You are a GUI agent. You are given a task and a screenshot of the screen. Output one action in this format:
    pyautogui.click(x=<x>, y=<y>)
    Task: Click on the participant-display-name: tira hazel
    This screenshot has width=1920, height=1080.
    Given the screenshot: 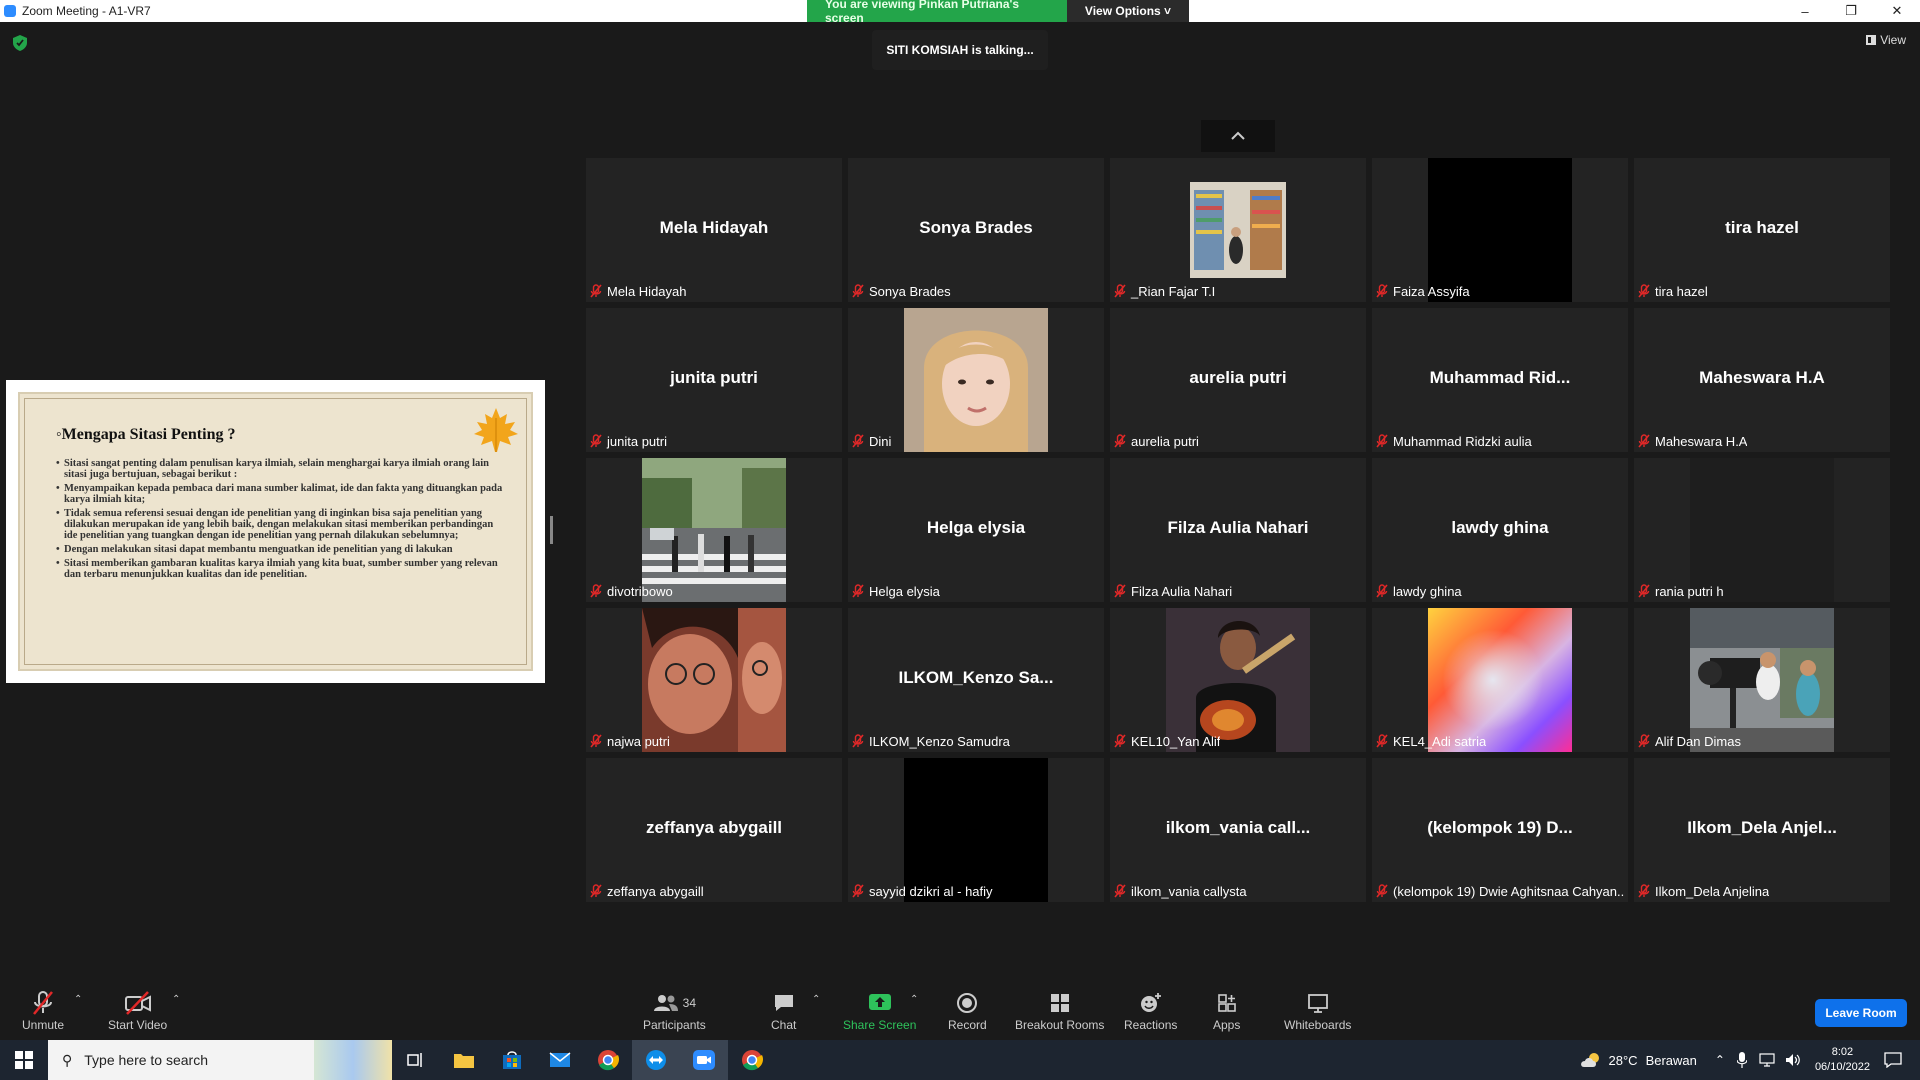 What is the action you would take?
    pyautogui.click(x=1762, y=227)
    